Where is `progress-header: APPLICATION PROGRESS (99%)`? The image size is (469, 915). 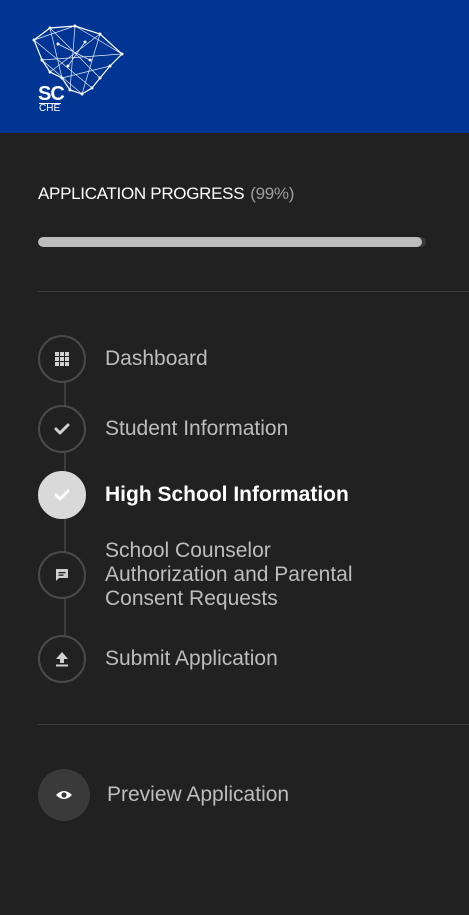
progress-header: APPLICATION PROGRESS (99%) is located at coordinates (166, 194).